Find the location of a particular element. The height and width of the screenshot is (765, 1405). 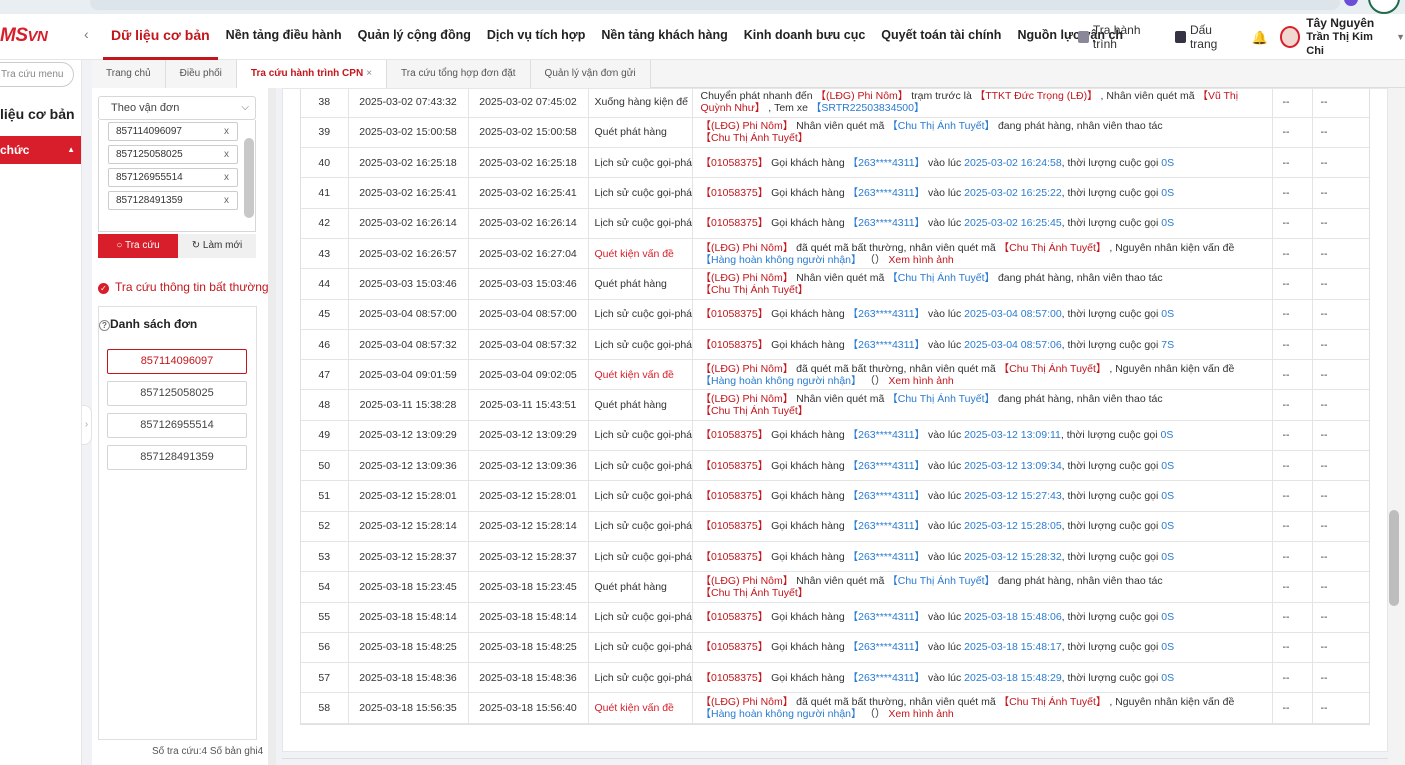

scan-time: 2025-03-02 07:43:32 is located at coordinates (408, 103).